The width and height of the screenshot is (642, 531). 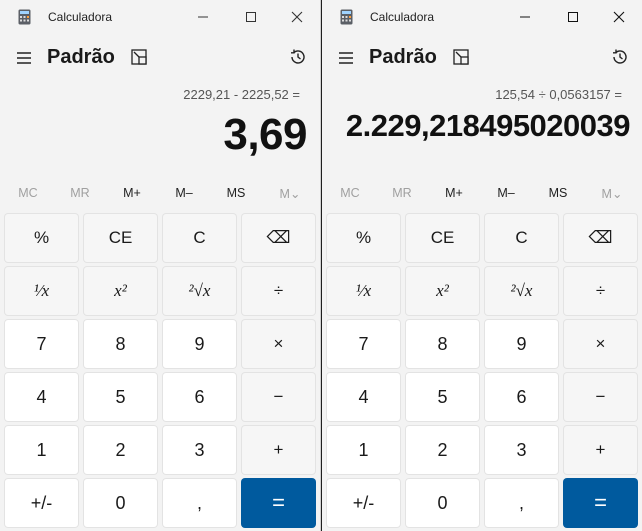 I want to click on result-display: 3,69, so click(x=265, y=134).